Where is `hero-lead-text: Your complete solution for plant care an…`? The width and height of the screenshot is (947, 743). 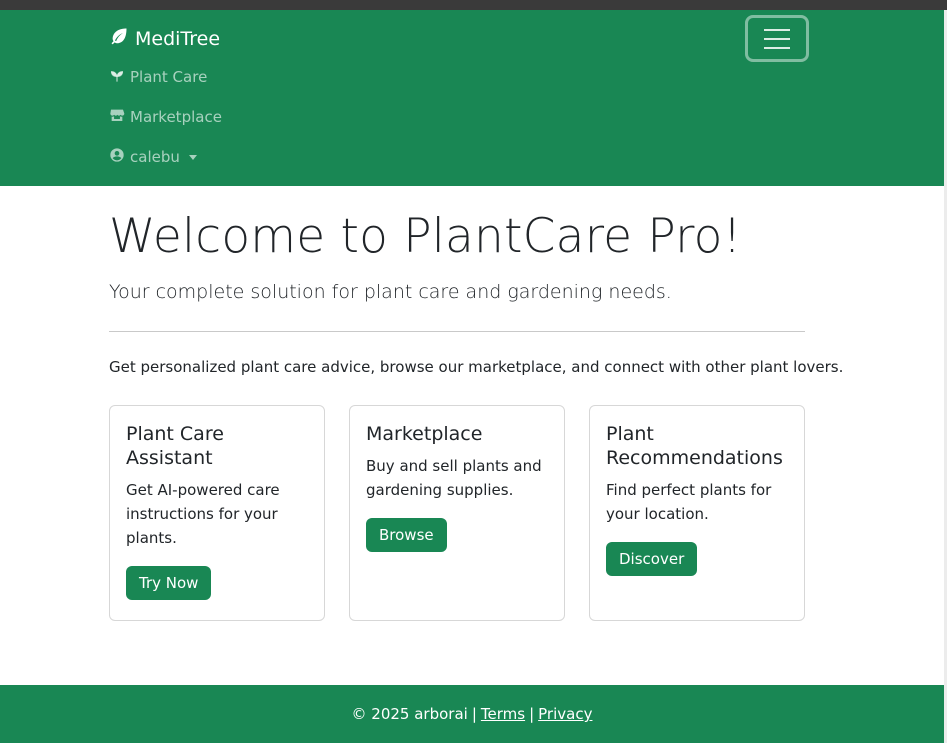
hero-lead-text: Your complete solution for plant care an… is located at coordinates (390, 292).